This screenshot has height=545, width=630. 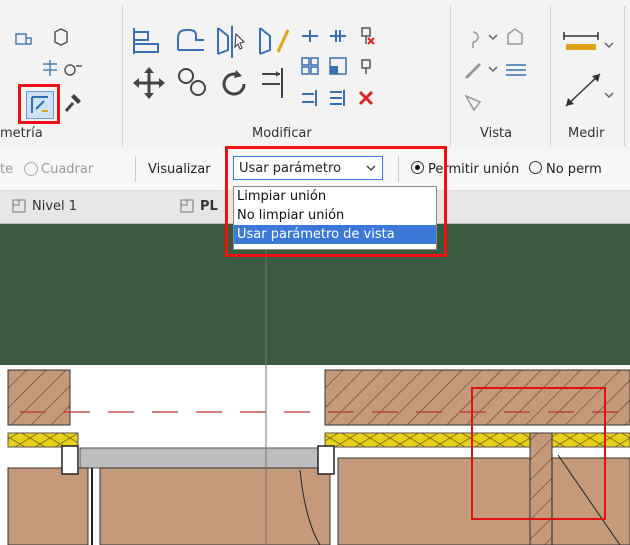 I want to click on unpin-icon, so click(x=366, y=67).